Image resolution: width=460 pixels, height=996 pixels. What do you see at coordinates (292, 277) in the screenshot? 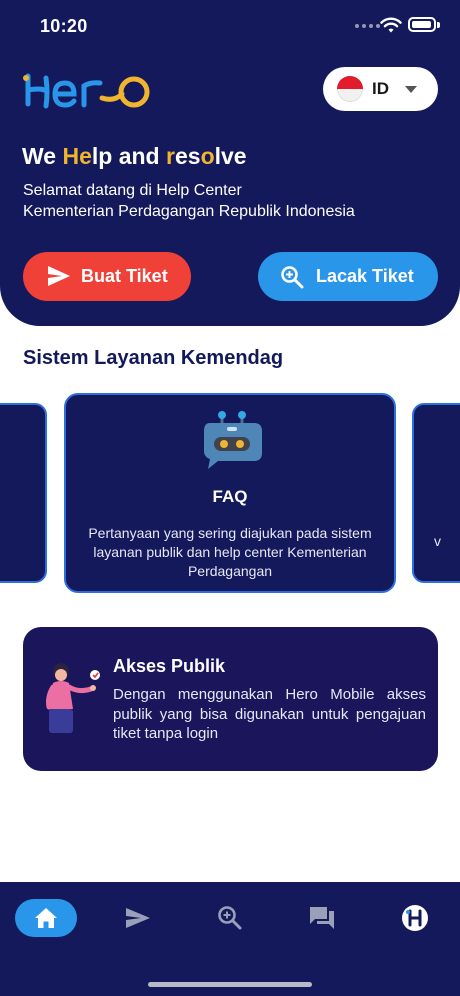
I see `zoom-search-icon` at bounding box center [292, 277].